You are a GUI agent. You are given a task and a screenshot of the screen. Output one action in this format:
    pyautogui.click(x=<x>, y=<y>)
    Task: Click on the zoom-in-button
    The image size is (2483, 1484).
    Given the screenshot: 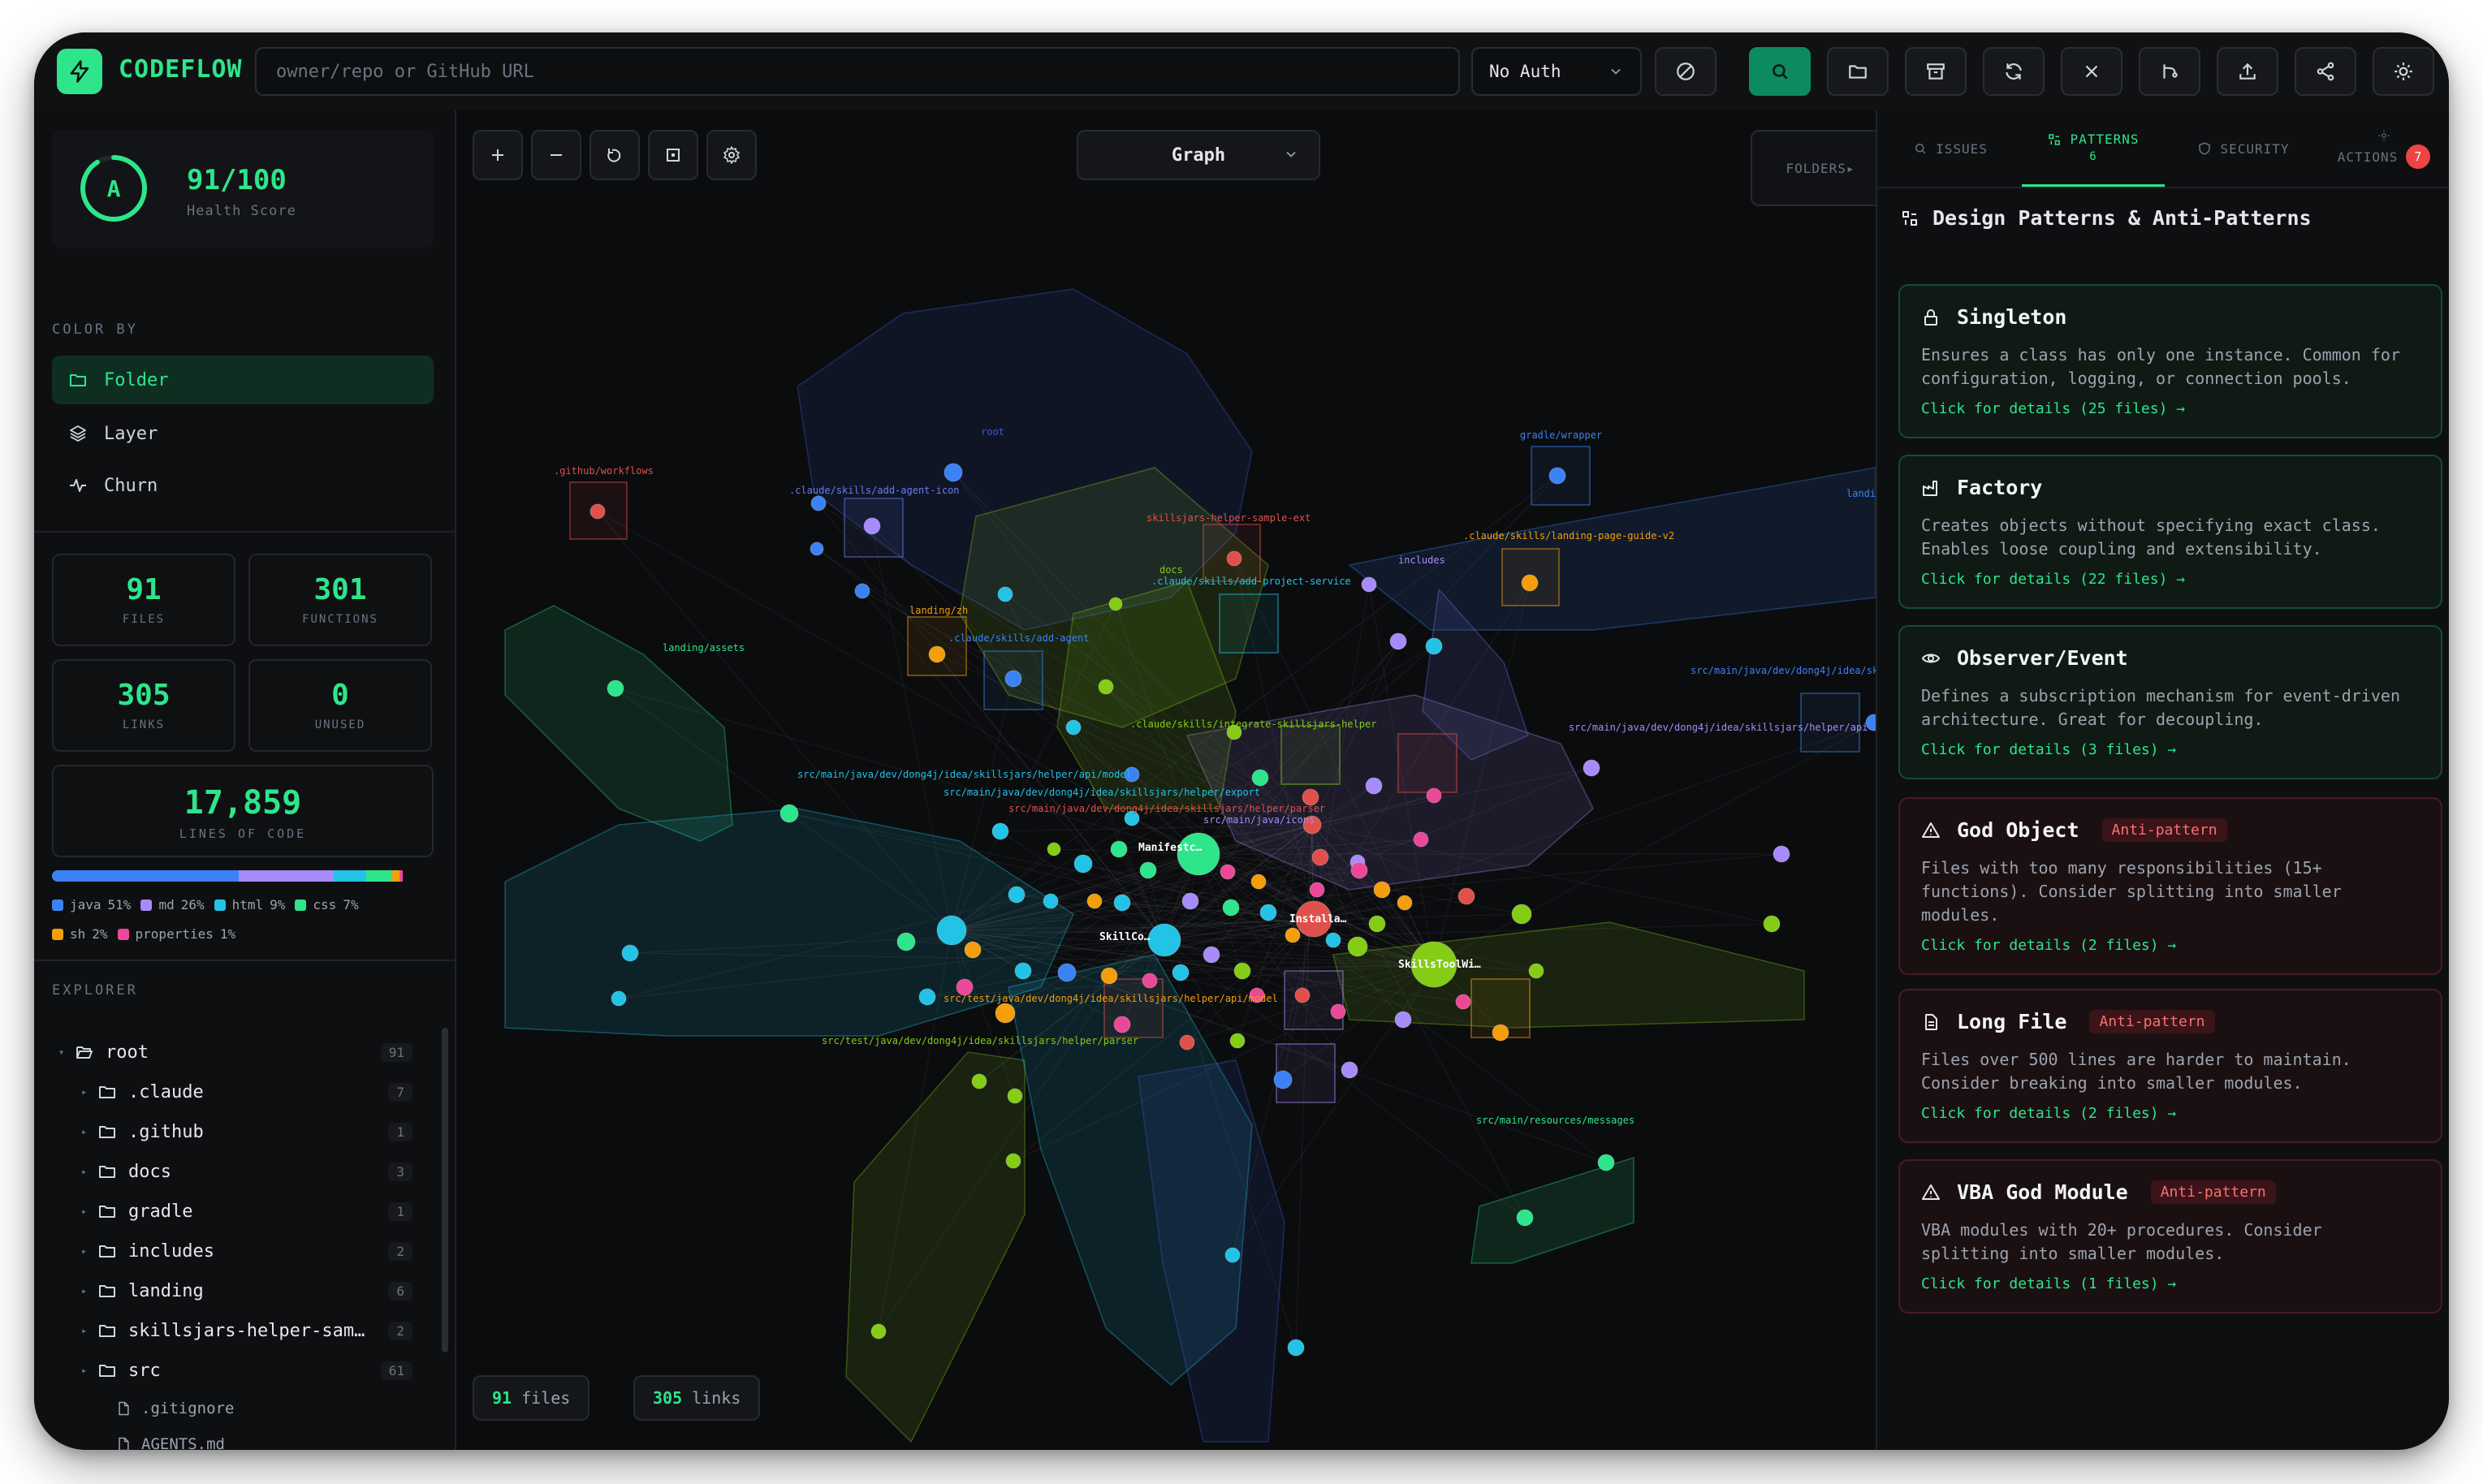 What is the action you would take?
    pyautogui.click(x=498, y=155)
    